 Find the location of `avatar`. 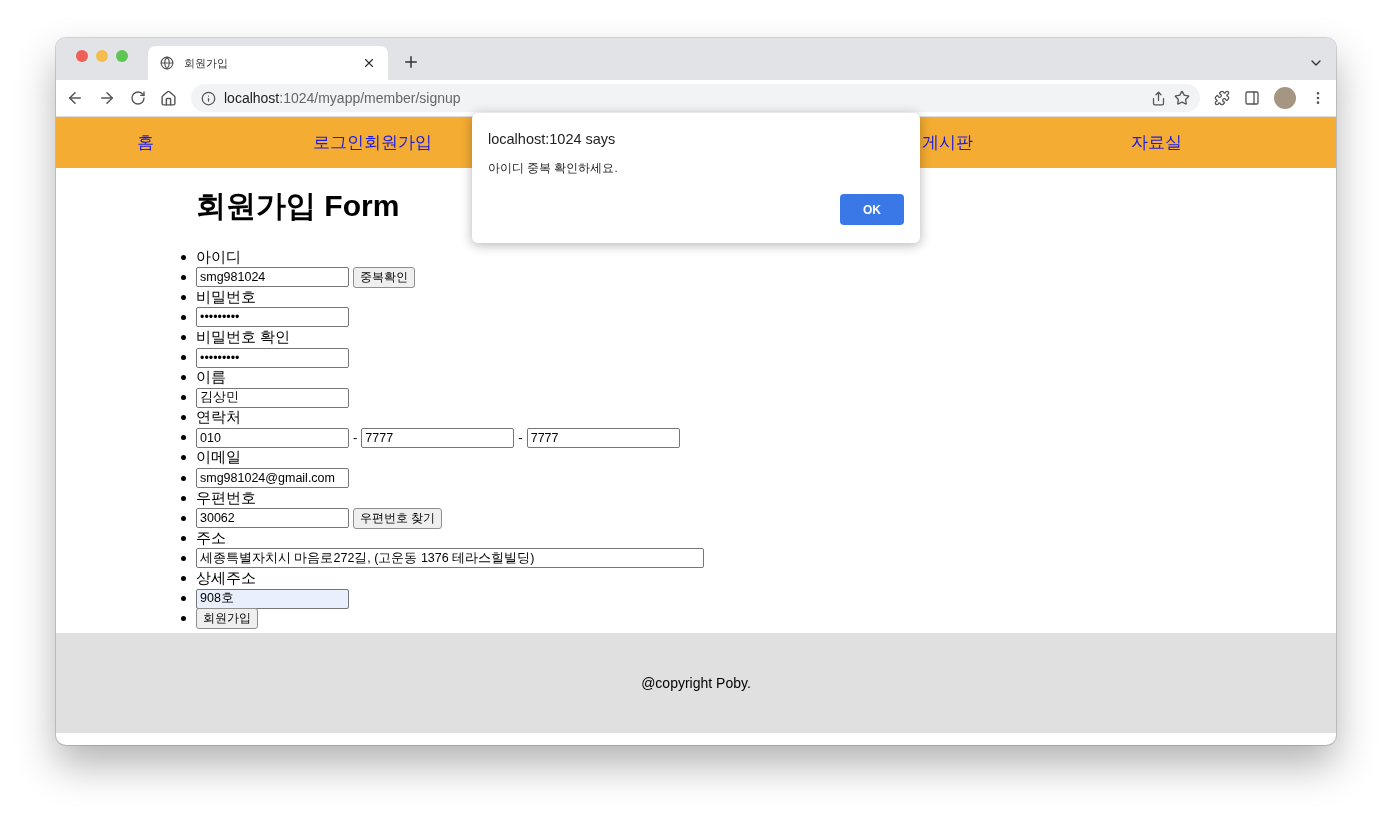

avatar is located at coordinates (1285, 98).